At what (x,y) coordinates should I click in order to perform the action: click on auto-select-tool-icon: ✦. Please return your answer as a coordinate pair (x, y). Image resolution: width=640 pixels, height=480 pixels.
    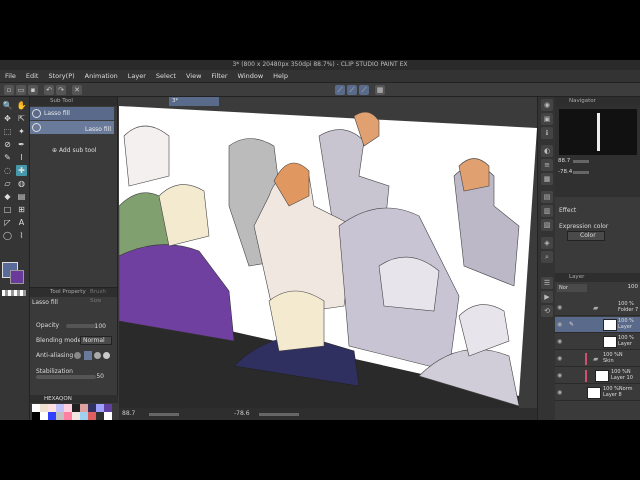
    Looking at the image, I should click on (21, 131).